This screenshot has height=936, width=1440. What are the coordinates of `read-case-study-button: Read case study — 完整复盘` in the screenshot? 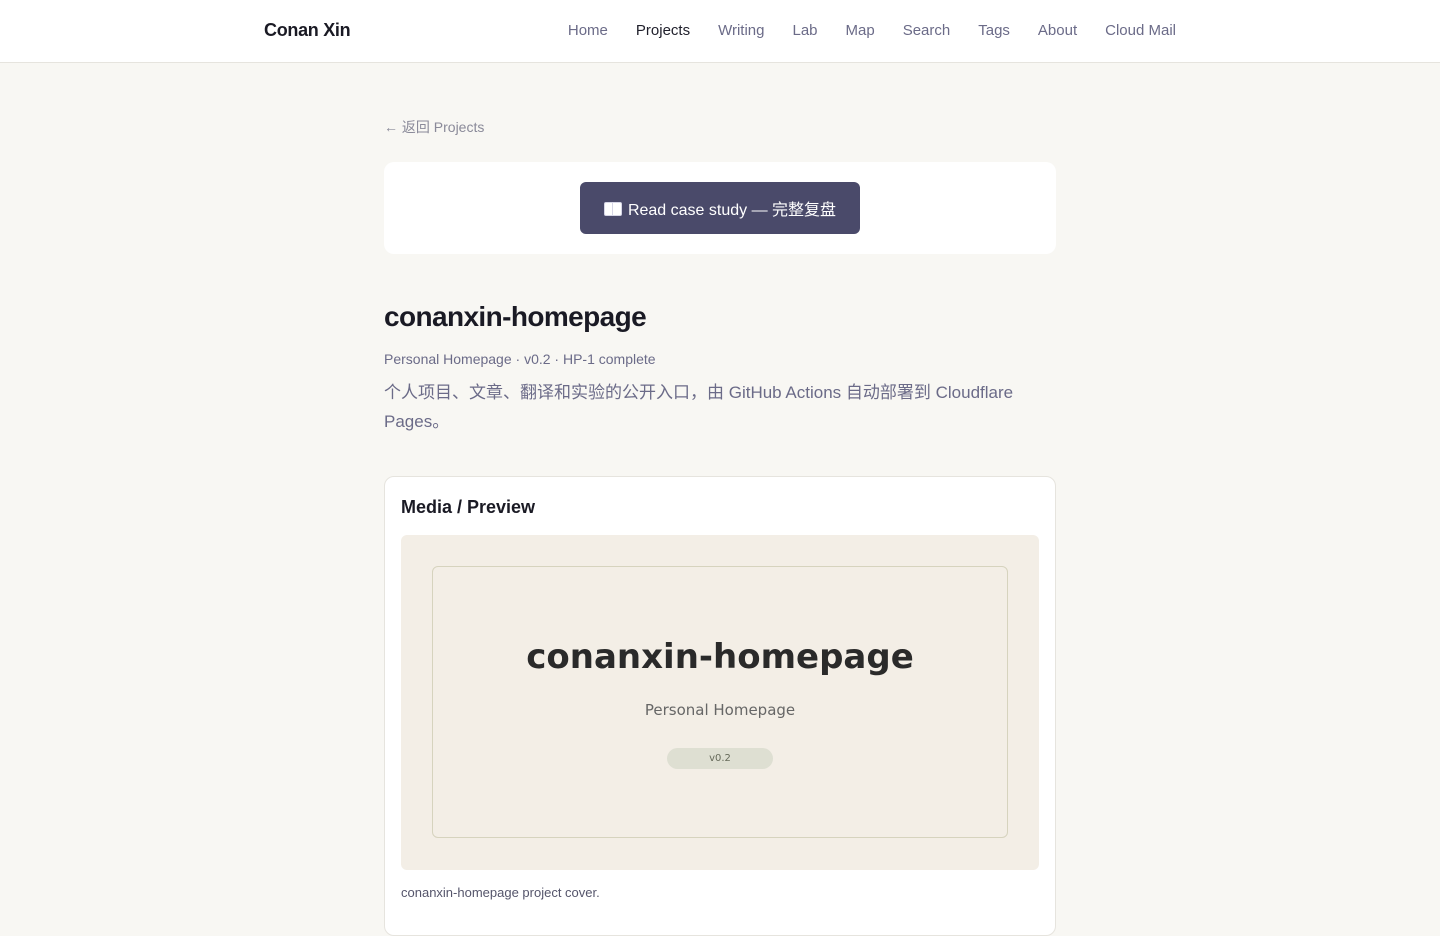 It's located at (720, 208).